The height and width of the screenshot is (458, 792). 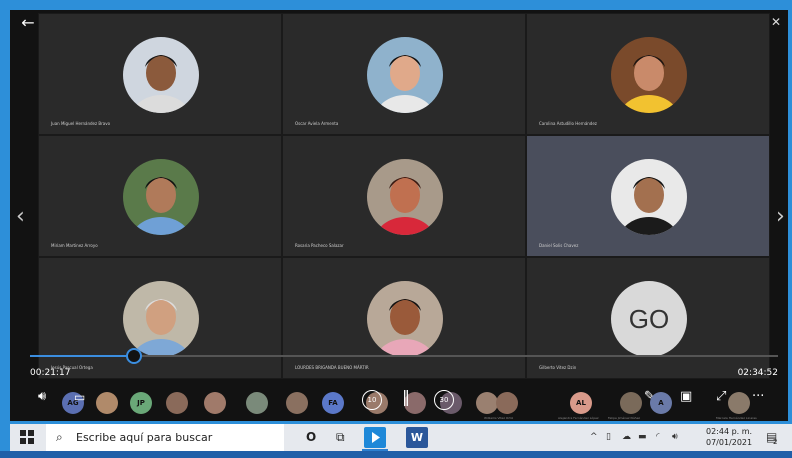 I want to click on participant-tile: Oscar Aviela Armenta, so click(x=404, y=74).